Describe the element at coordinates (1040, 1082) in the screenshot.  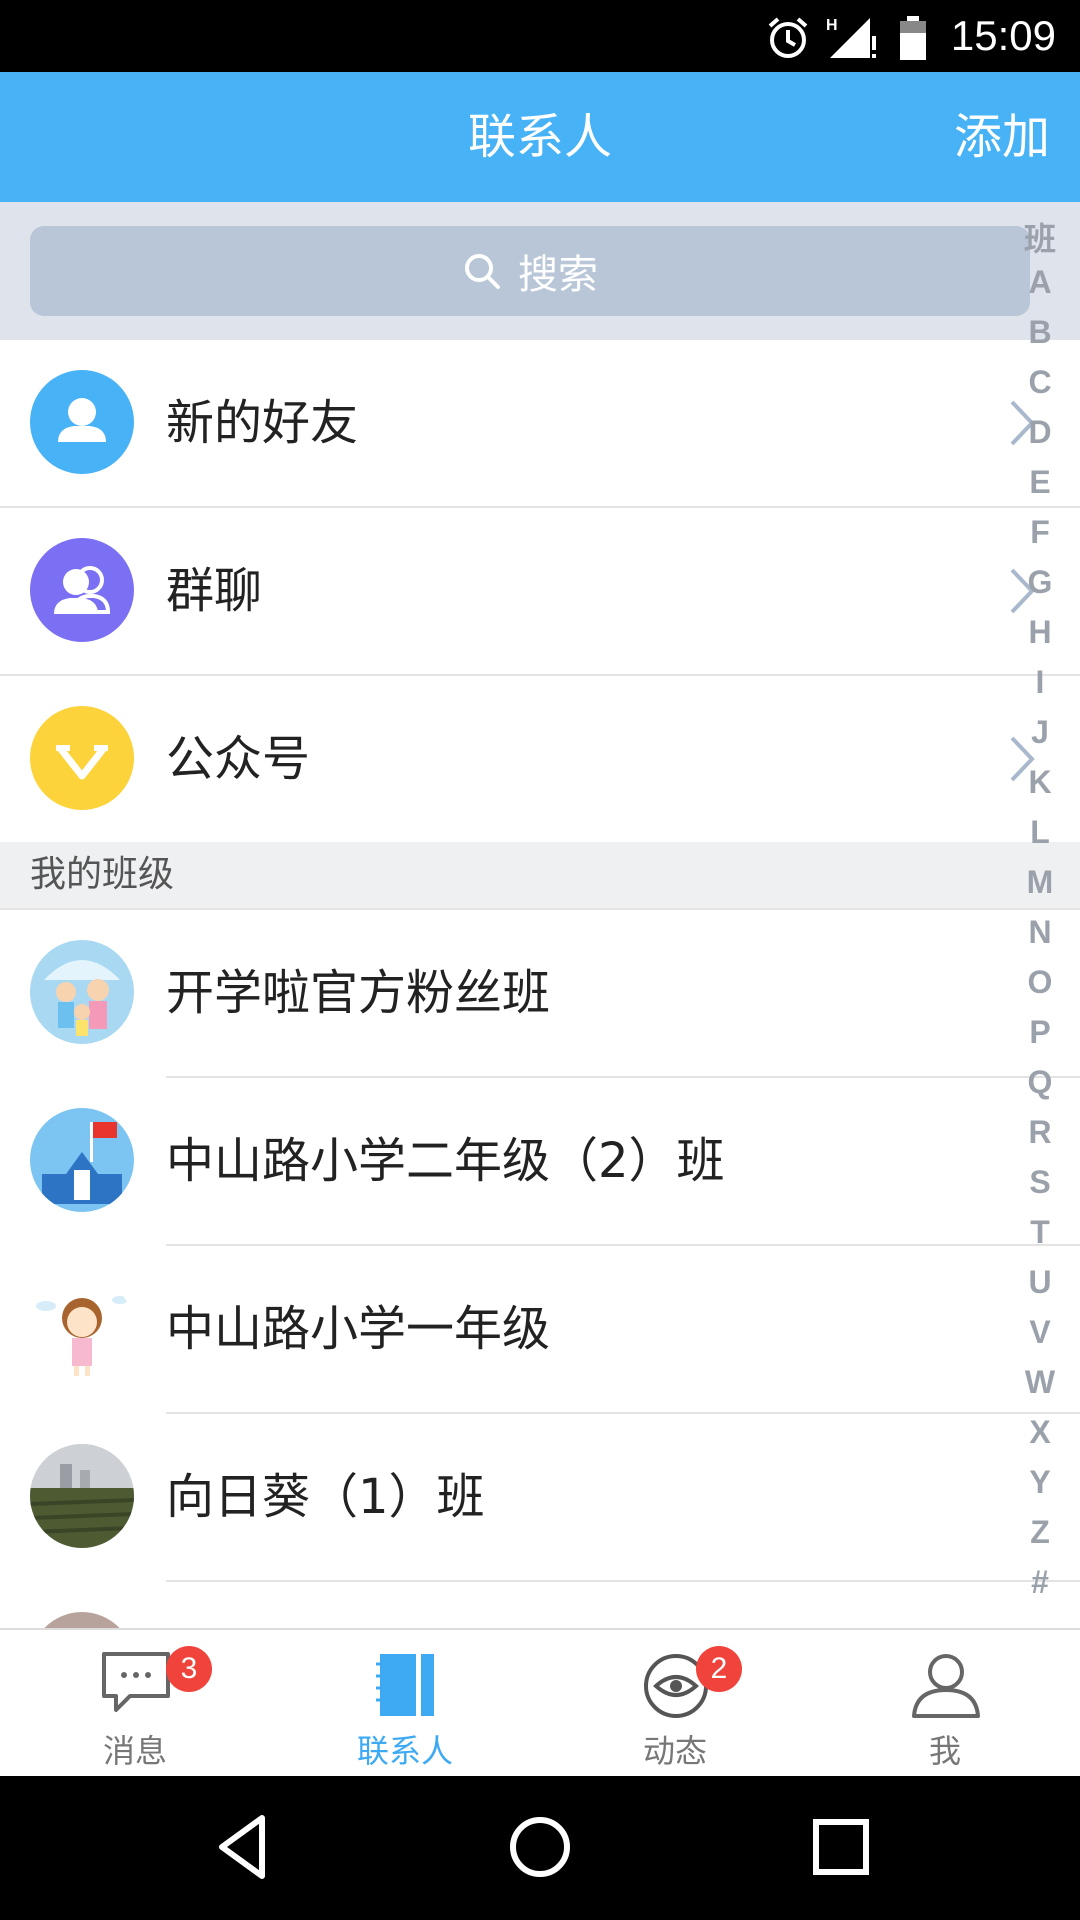
I see `index-letter: Q` at that location.